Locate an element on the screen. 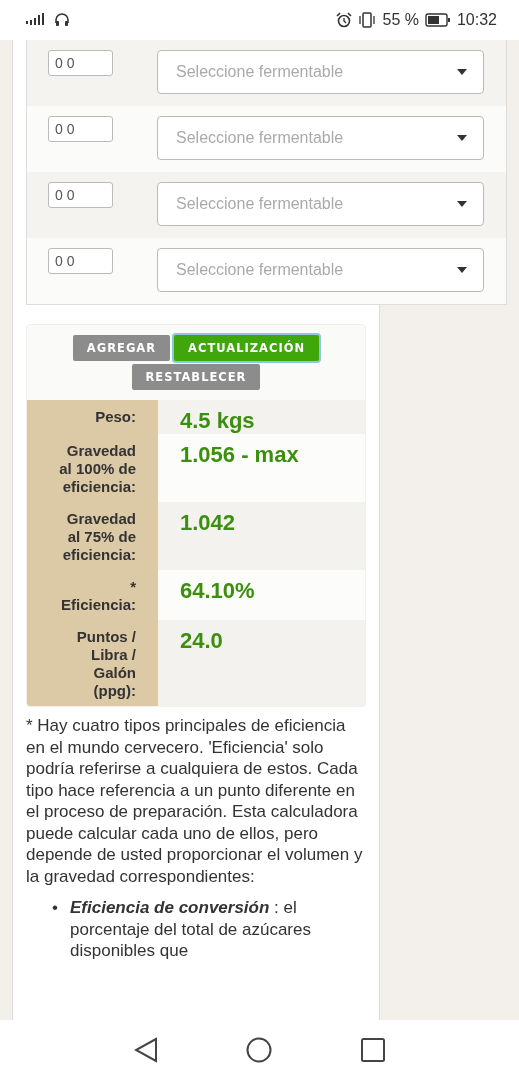 The image size is (519, 1080). action-button: AGREGAR is located at coordinates (121, 348).